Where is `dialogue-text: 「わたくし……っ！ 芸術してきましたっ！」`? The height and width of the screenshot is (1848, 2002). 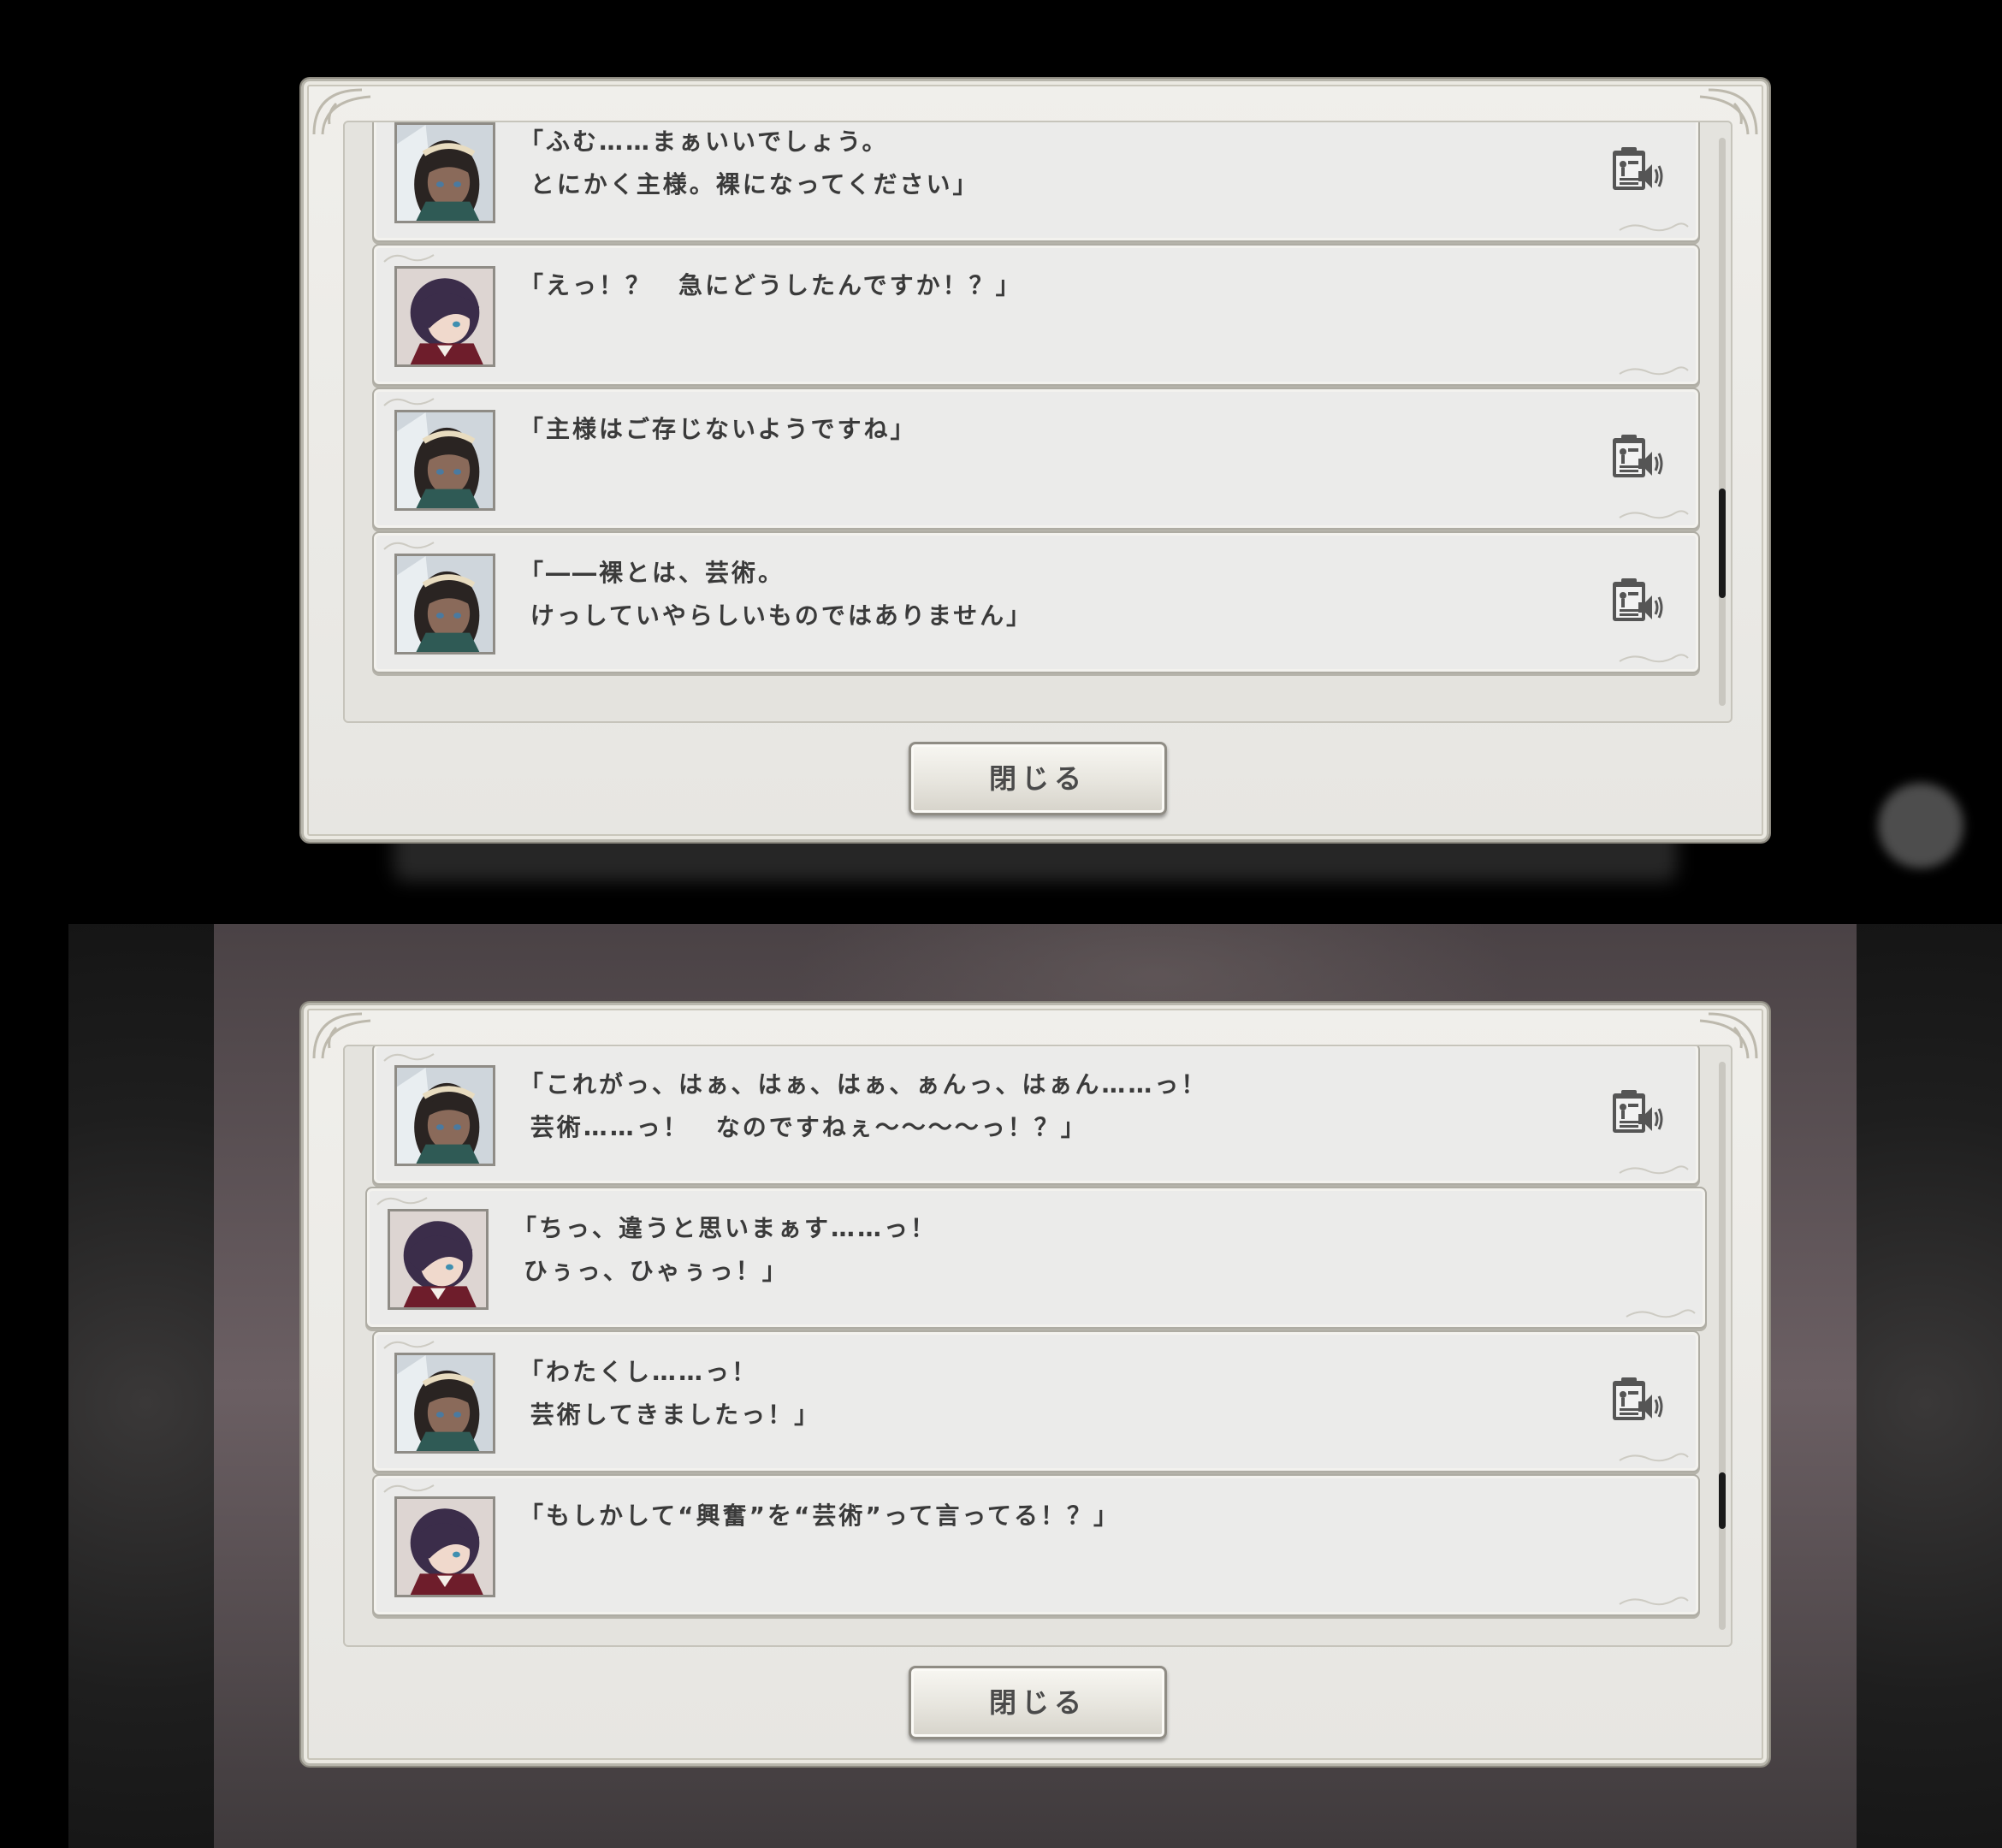 dialogue-text: 「わたくし……っ！ 芸術してきましたっ！」 is located at coordinates (670, 1393).